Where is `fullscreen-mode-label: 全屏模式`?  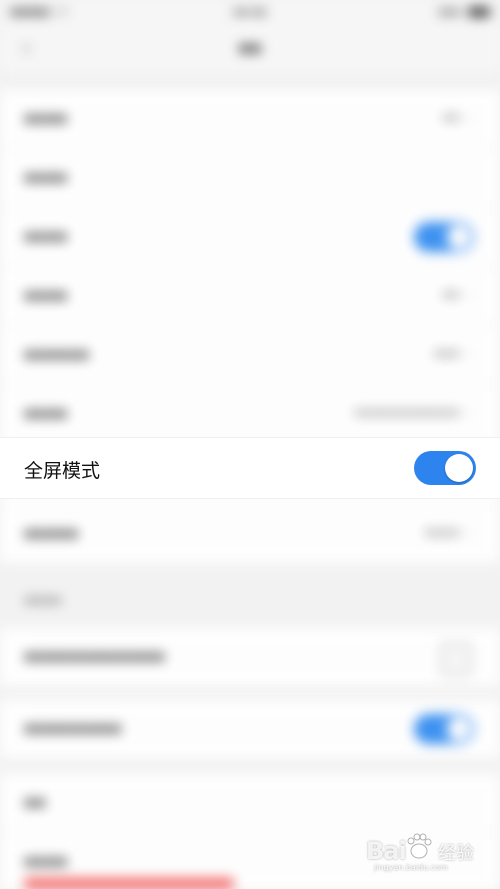 fullscreen-mode-label: 全屏模式 is located at coordinates (62, 471).